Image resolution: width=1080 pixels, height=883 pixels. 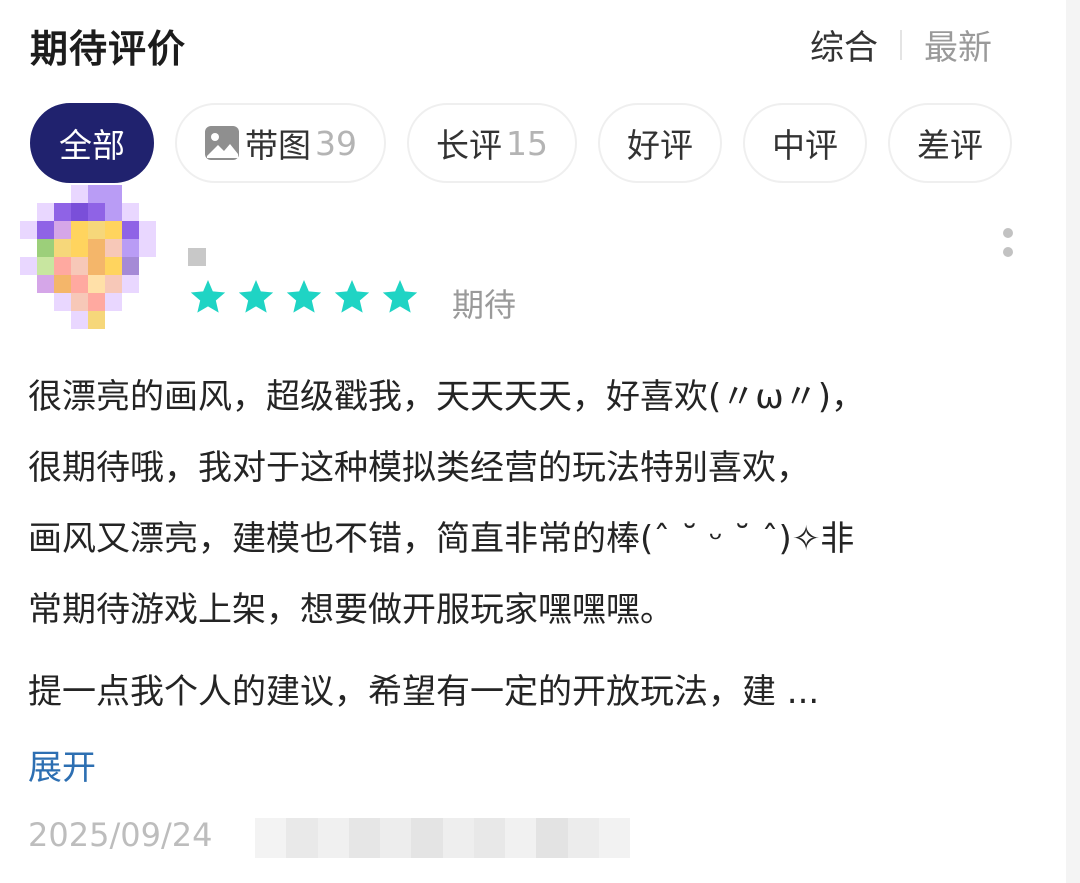 I want to click on image-icon, so click(x=222, y=143).